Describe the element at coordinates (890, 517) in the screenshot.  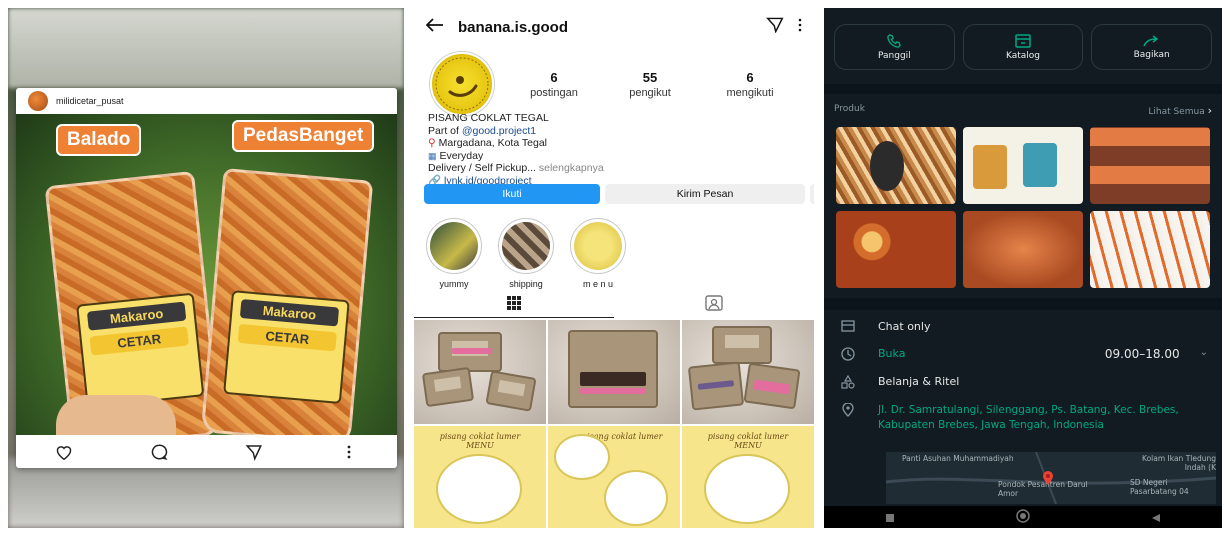
I see `recent-apps-icon` at that location.